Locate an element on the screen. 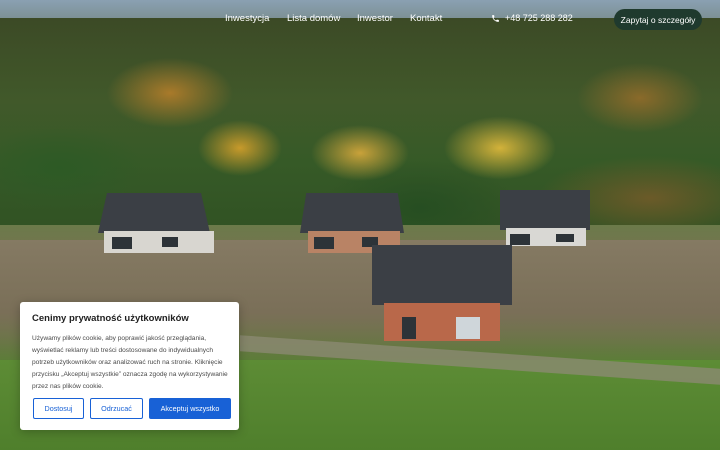  nav-link-lista-domow: Lista domów is located at coordinates (313, 18).